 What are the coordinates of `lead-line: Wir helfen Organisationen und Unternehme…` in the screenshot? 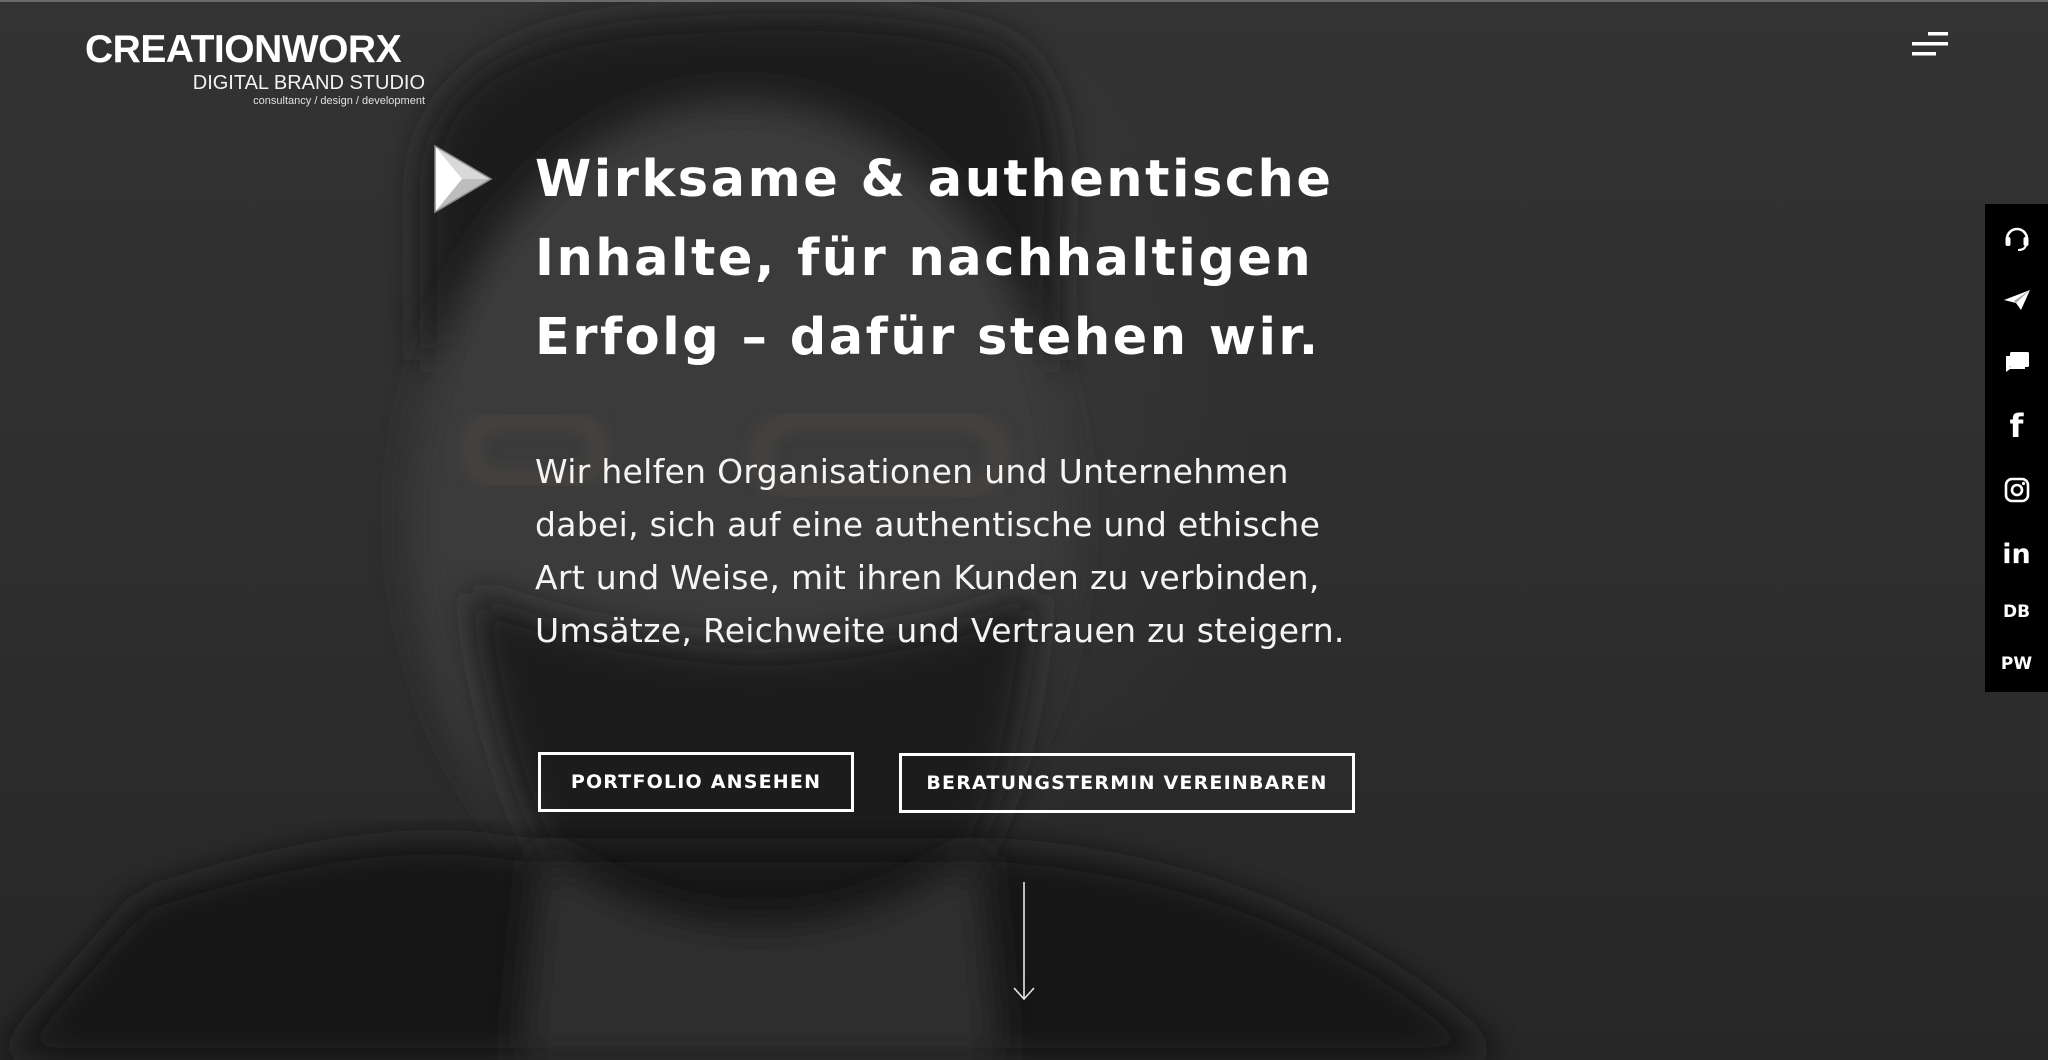 It's located at (912, 471).